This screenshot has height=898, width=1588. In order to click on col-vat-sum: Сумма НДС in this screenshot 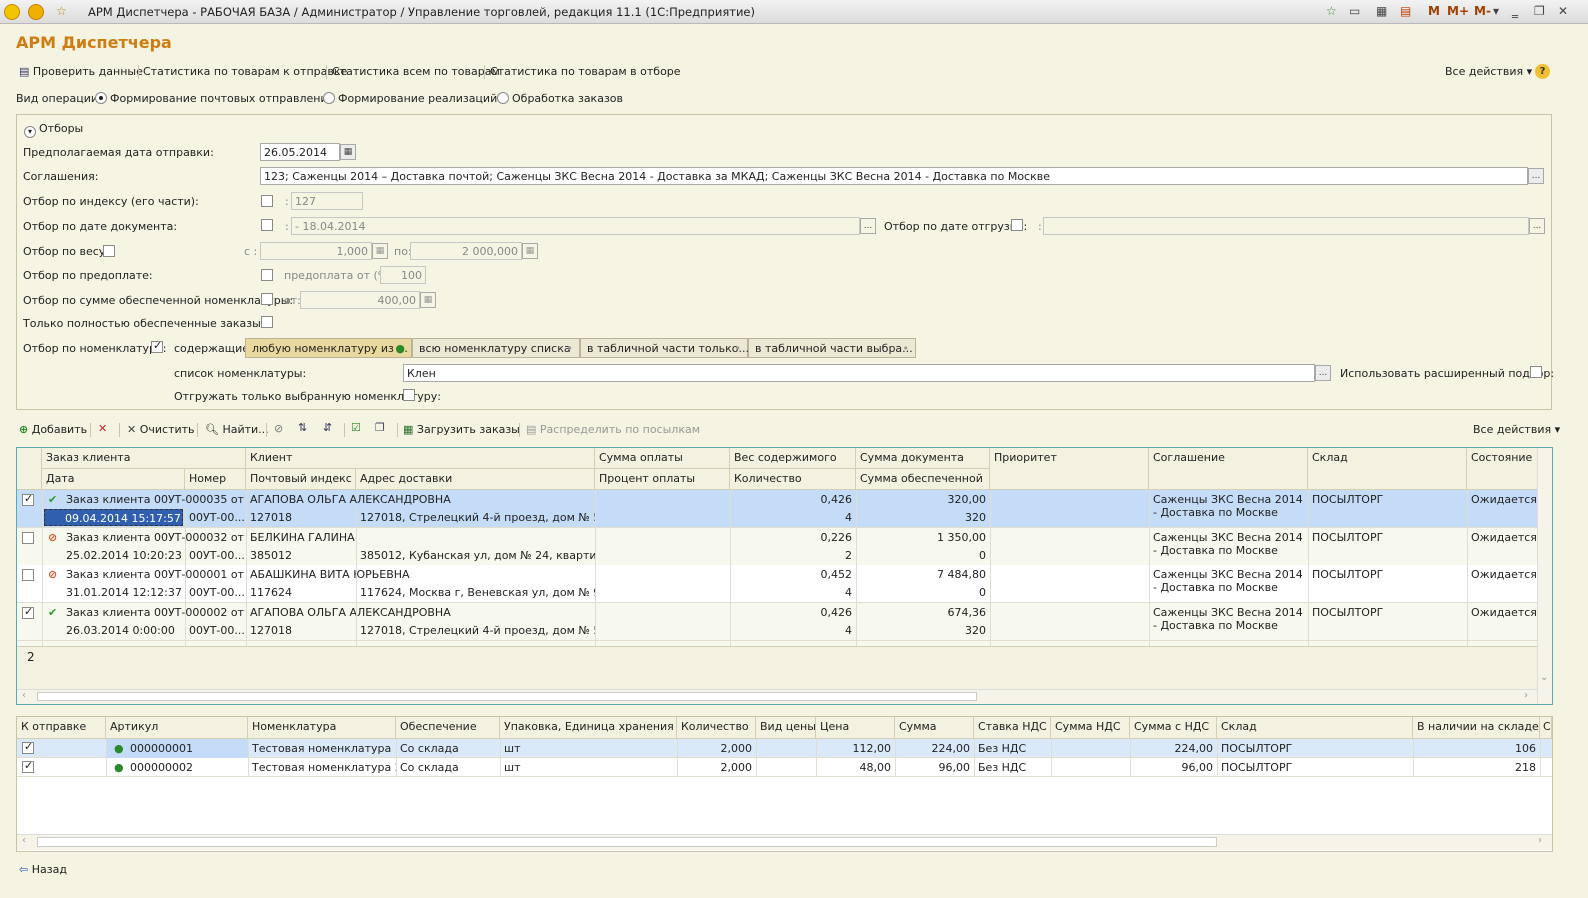, I will do `click(1090, 728)`.